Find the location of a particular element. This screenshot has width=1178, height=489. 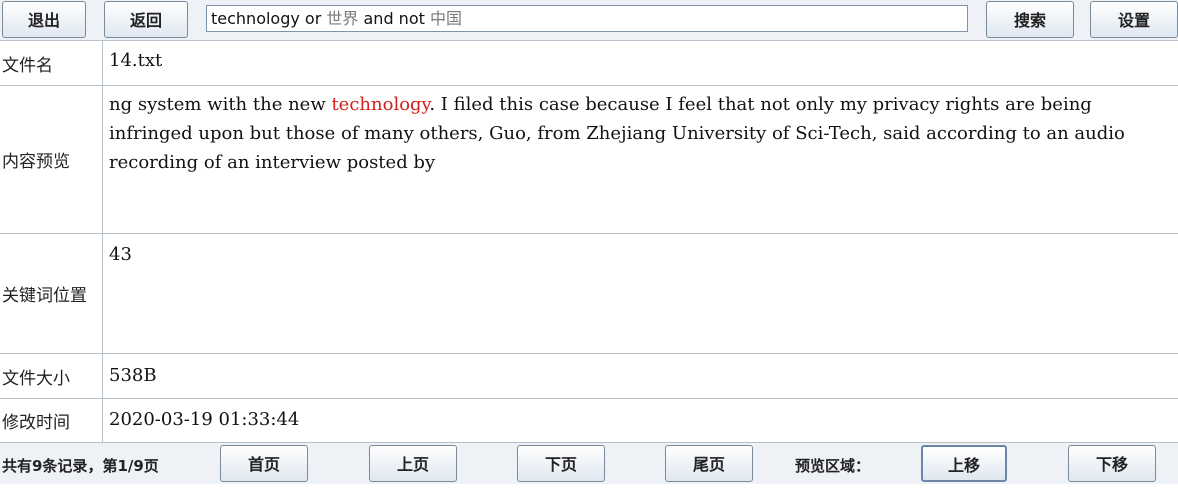

modified-value: 2020-03-19 01:33:44 is located at coordinates (204, 419).